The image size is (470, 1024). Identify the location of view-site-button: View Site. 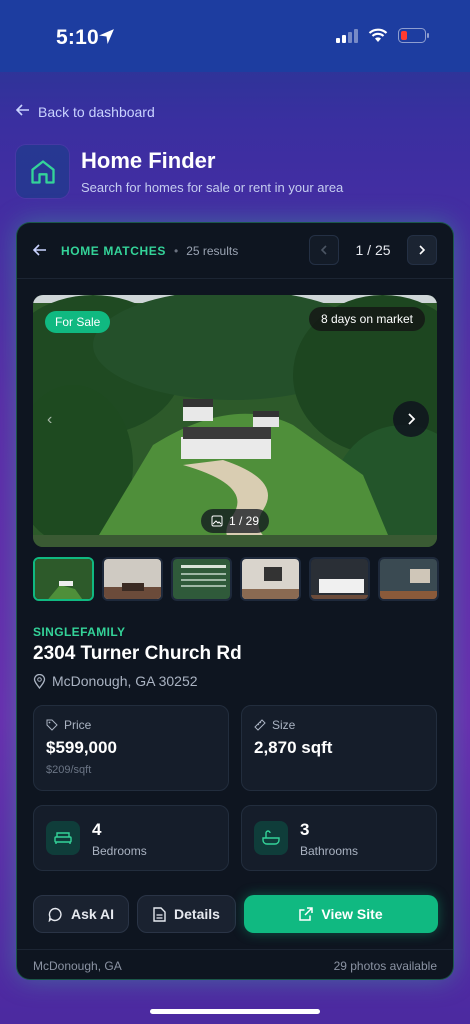
(341, 914).